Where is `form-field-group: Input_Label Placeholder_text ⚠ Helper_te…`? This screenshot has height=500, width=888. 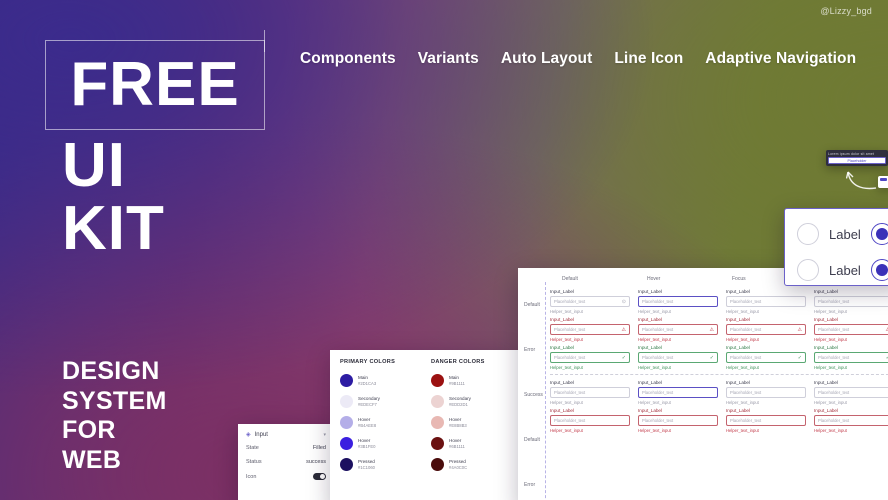 form-field-group: Input_Label Placeholder_text ⚠ Helper_te… is located at coordinates (766, 328).